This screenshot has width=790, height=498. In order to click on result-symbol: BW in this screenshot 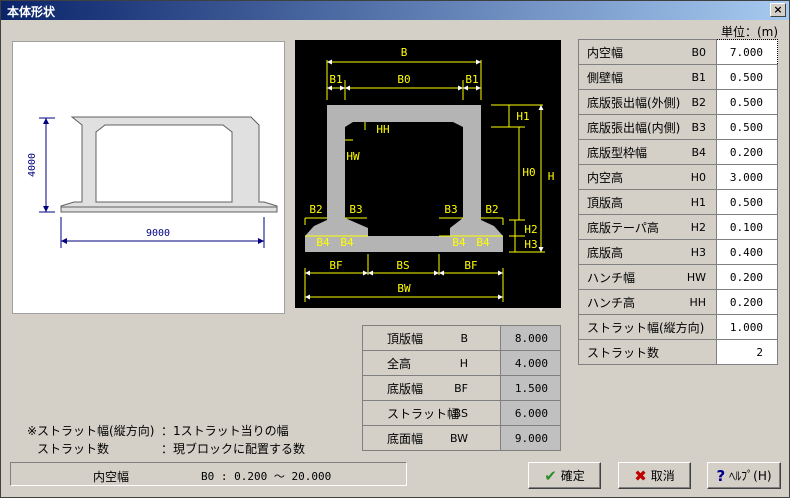, I will do `click(458, 438)`.